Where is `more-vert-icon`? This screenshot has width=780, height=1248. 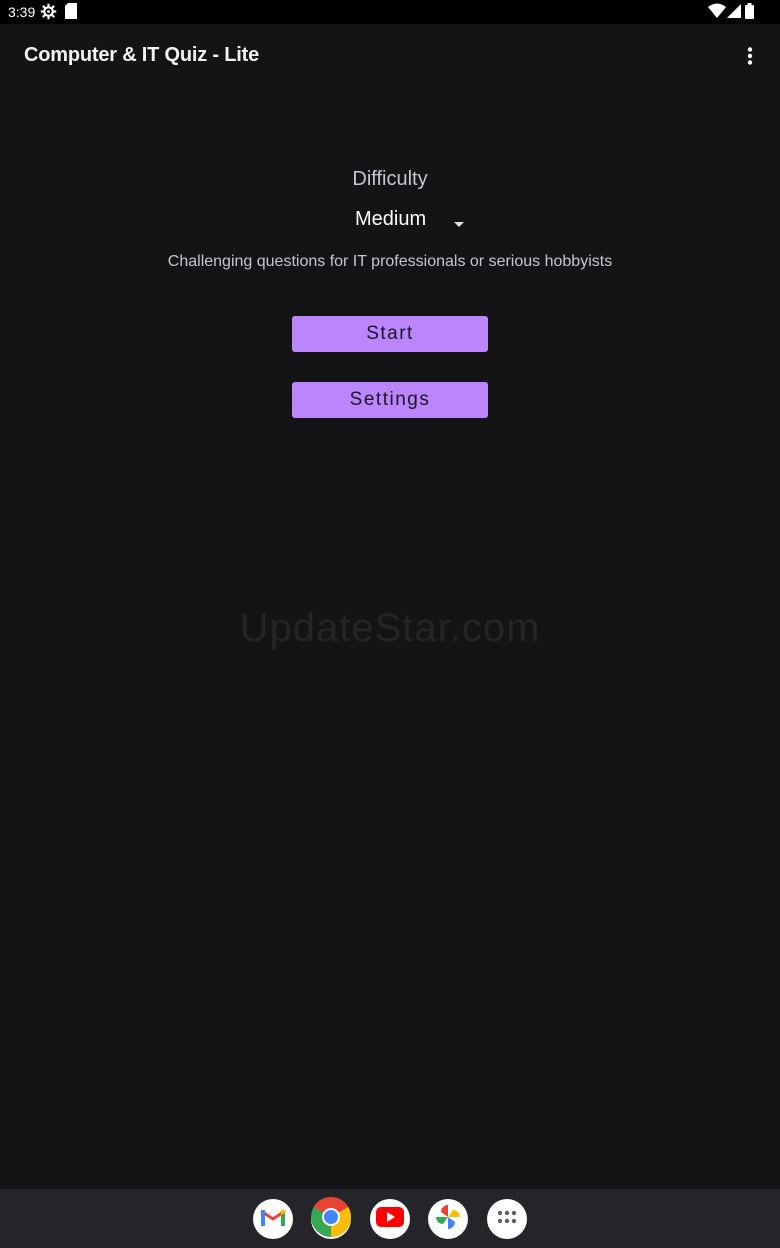
more-vert-icon is located at coordinates (750, 58).